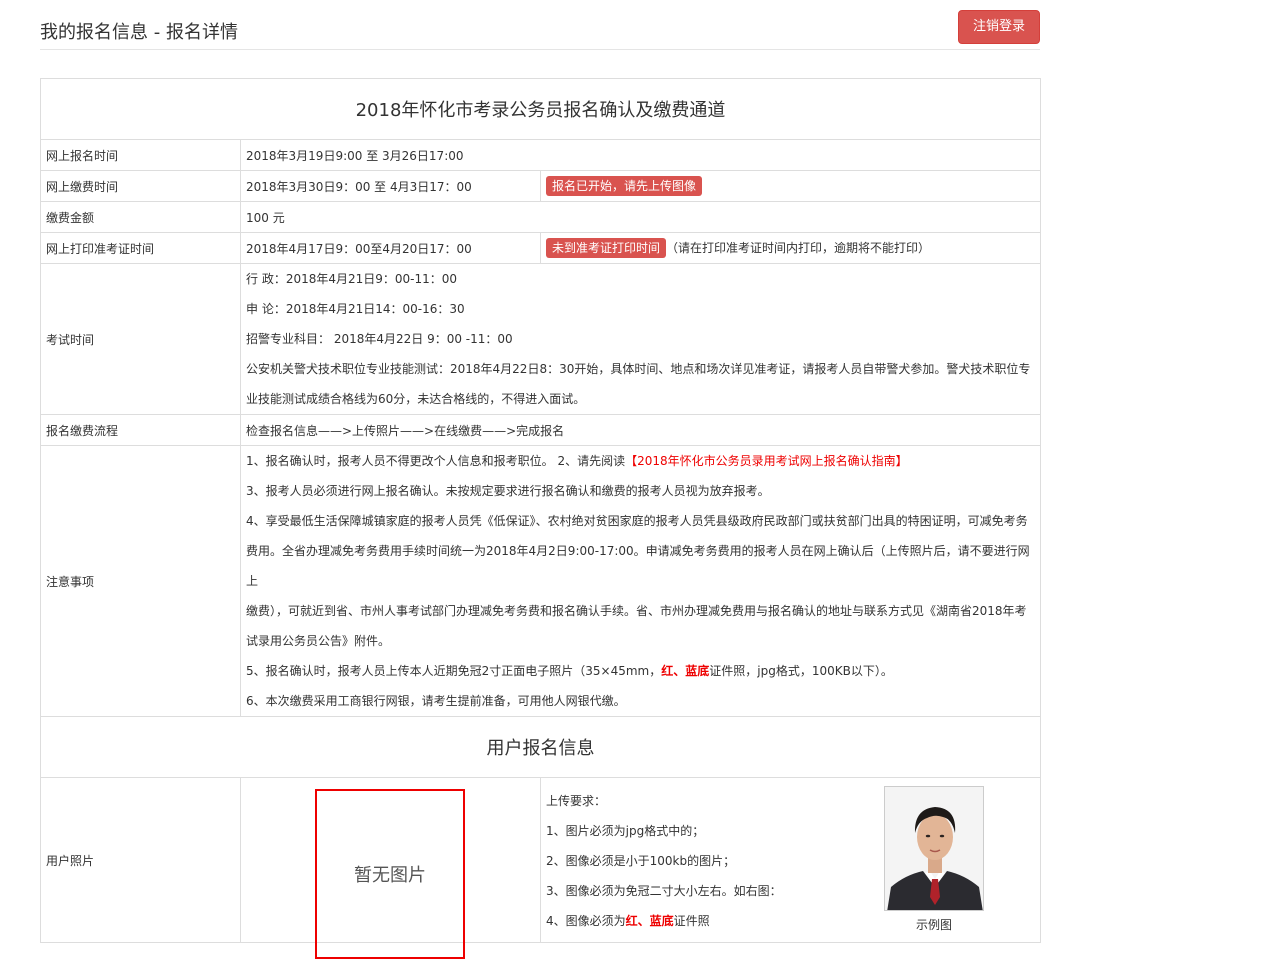 The width and height of the screenshot is (1261, 959). I want to click on req-title: 上传要求：, so click(576, 801).